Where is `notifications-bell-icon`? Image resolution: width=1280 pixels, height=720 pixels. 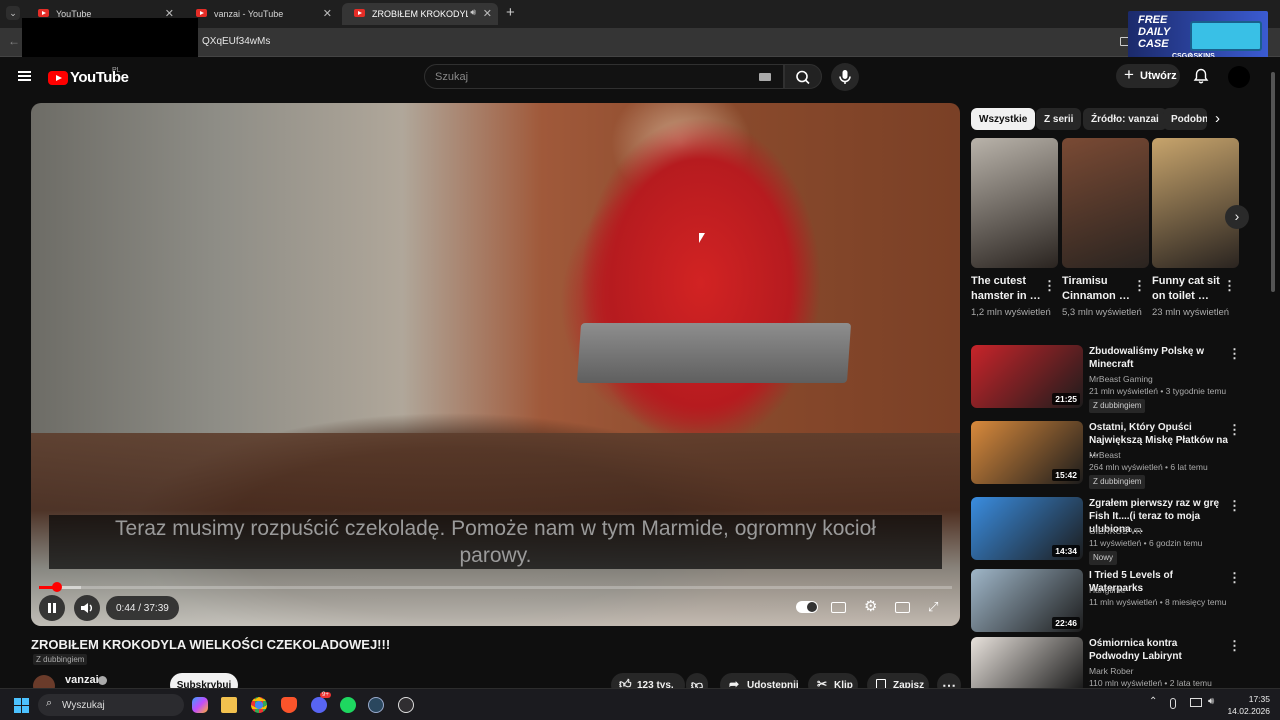
notifications-bell-icon is located at coordinates (1201, 76).